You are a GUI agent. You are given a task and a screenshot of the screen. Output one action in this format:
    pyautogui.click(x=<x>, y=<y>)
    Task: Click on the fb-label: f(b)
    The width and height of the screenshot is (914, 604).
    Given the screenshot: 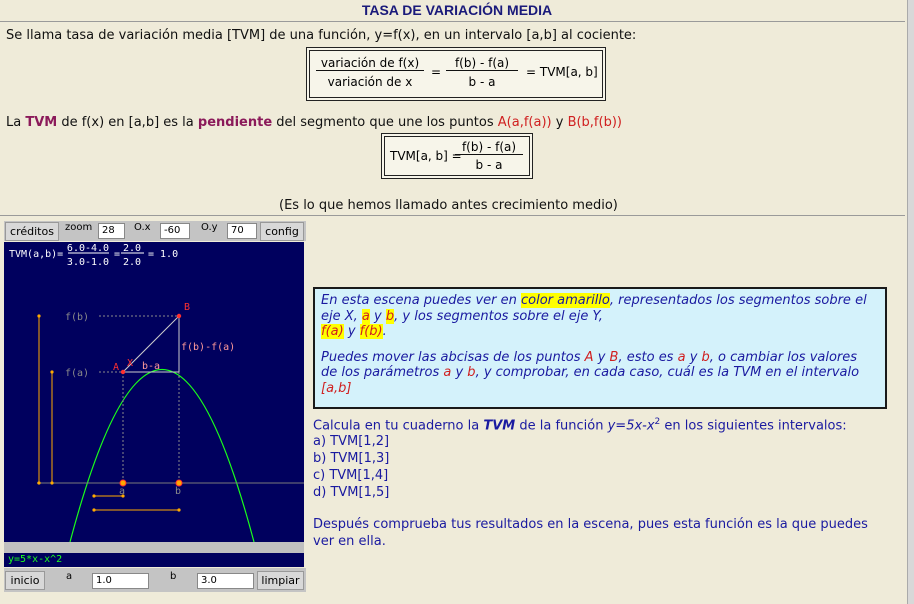 What is the action you would take?
    pyautogui.click(x=77, y=317)
    